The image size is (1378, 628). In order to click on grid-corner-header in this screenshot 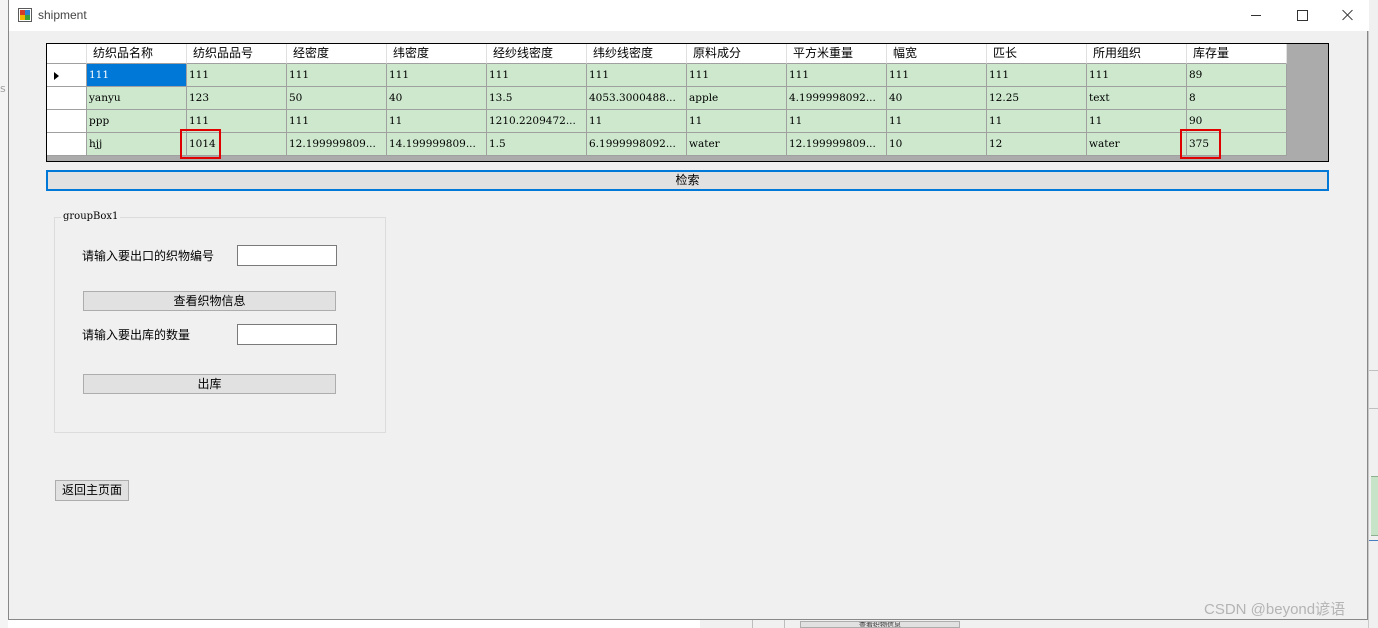, I will do `click(67, 54)`.